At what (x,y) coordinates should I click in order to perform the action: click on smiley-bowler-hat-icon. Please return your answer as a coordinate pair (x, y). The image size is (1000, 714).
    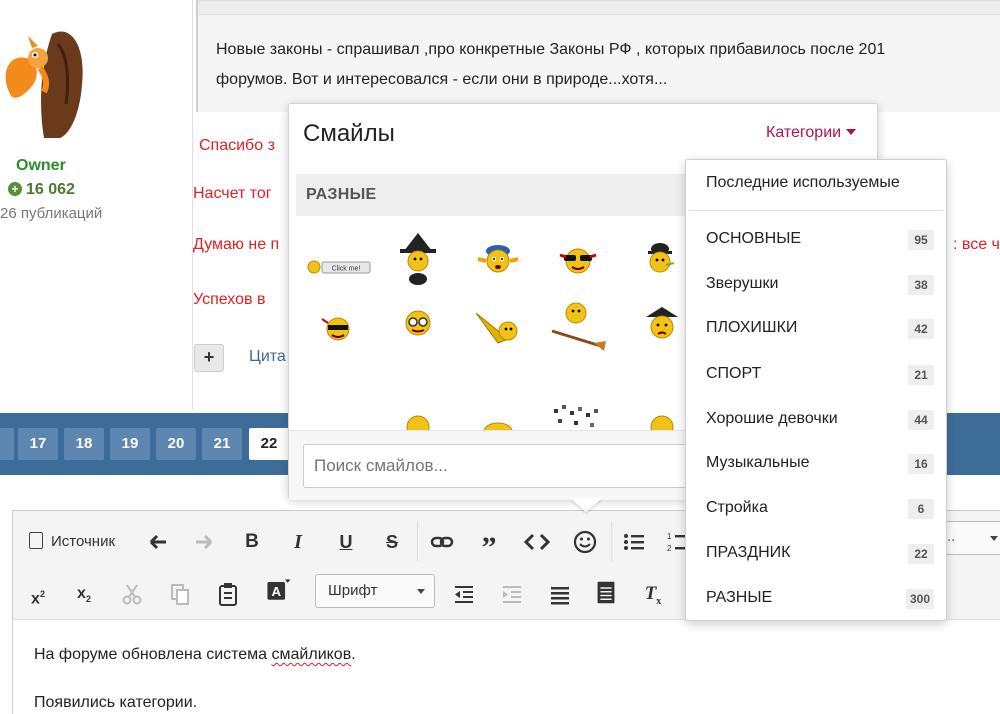
    Looking at the image, I should click on (662, 259).